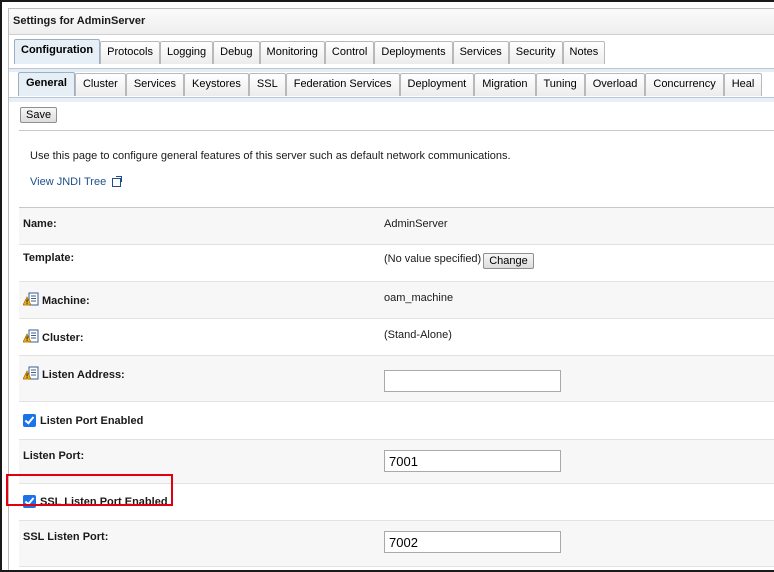  Describe the element at coordinates (57, 51) in the screenshot. I see `tab-configuration: Configuration` at that location.